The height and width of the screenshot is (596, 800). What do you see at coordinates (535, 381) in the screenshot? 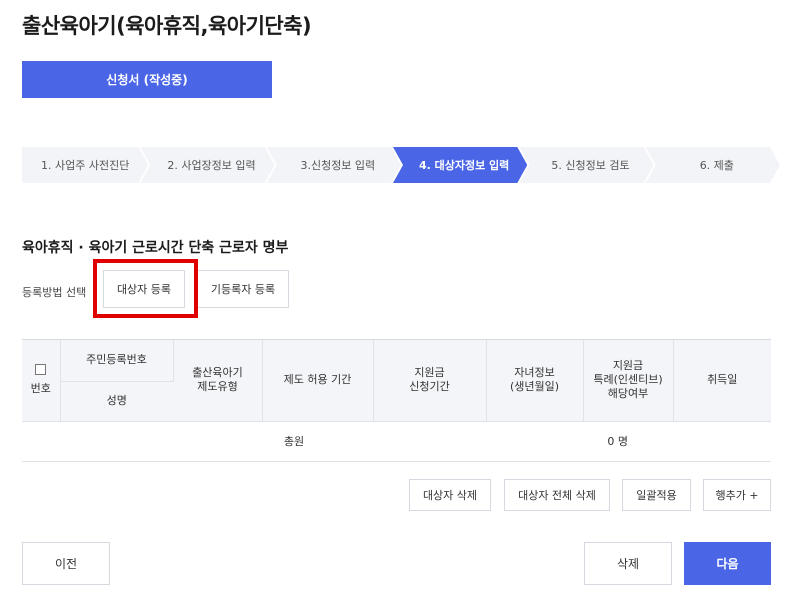
I see `header-child-info: 자녀정보 (생년월일)` at bounding box center [535, 381].